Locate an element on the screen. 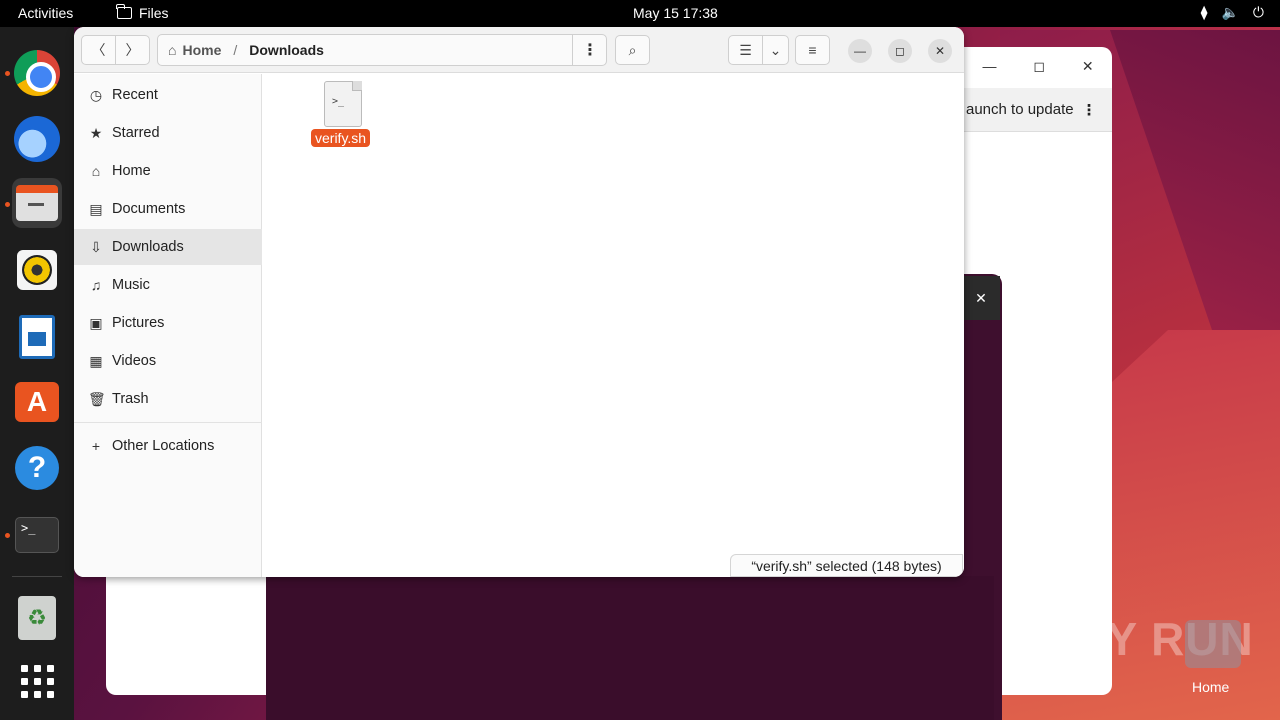  status-bar: “verify.sh” selected (148 bytes) is located at coordinates (846, 565).